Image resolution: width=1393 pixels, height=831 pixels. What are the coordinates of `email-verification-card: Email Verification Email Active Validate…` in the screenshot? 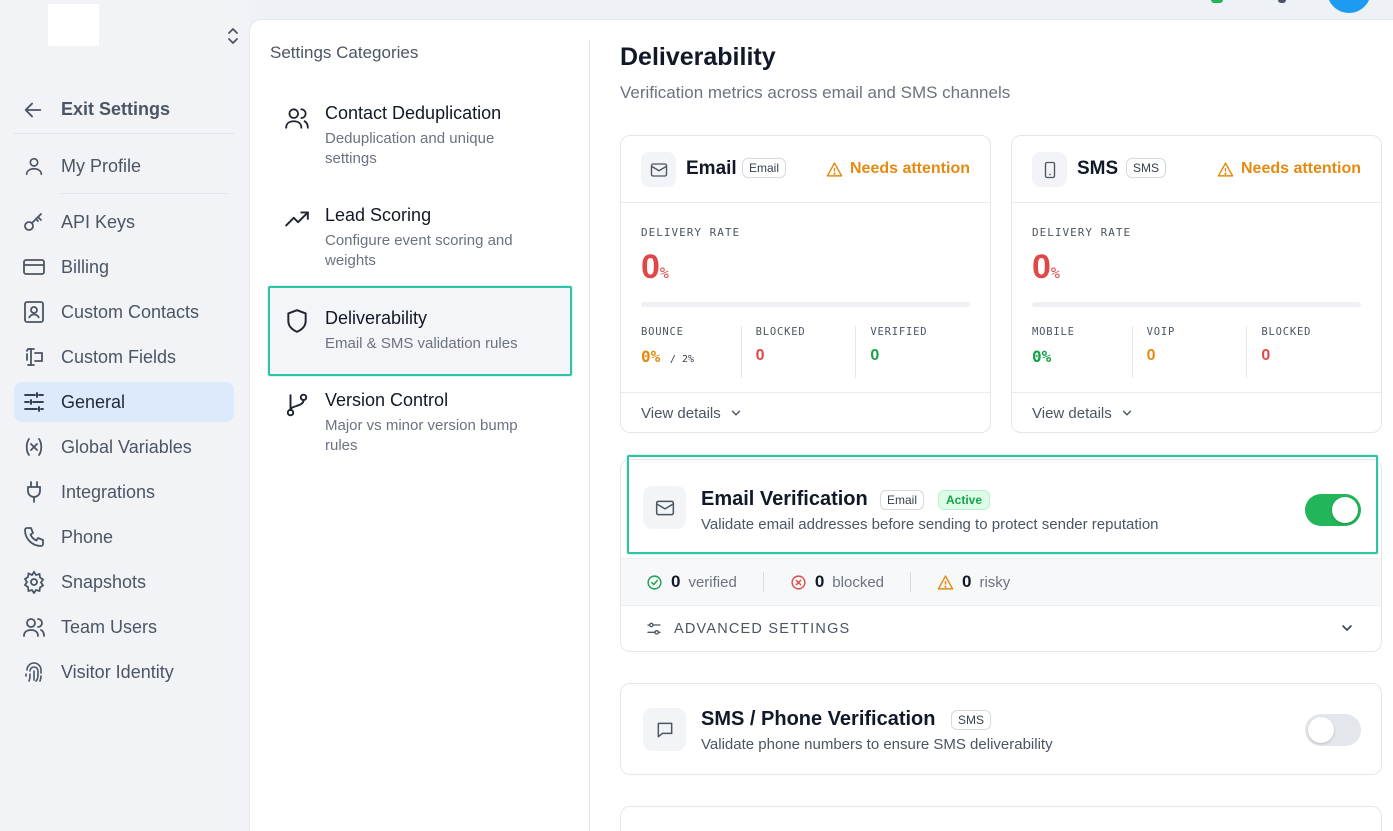 It's located at (1001, 555).